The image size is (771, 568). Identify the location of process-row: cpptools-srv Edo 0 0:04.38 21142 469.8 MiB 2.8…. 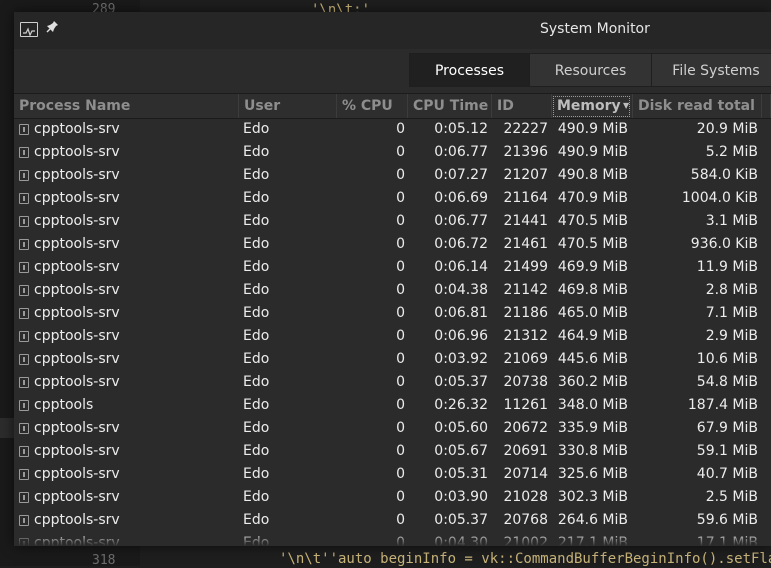
(392, 290).